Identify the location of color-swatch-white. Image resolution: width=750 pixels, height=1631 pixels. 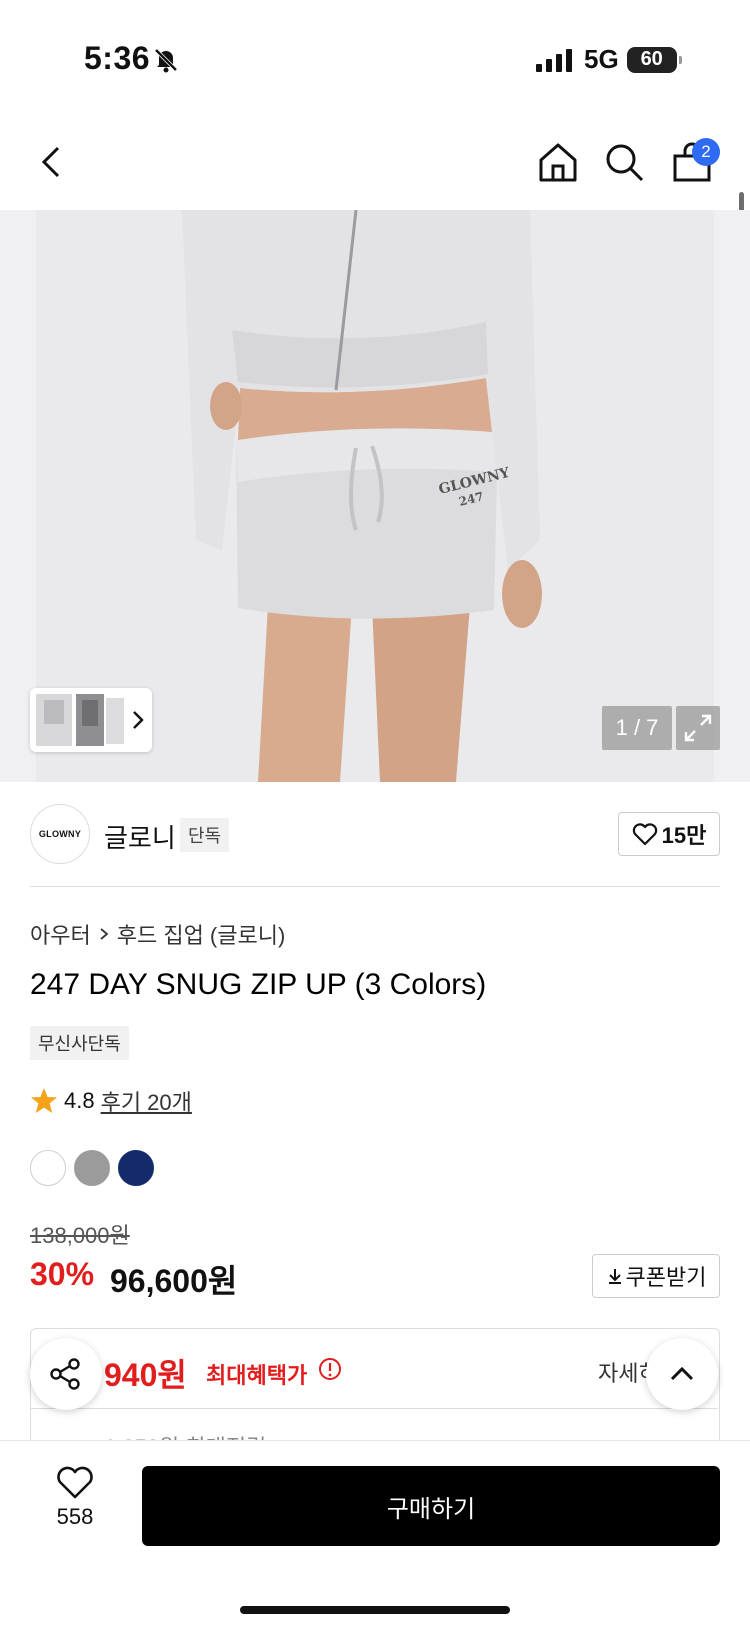
(48, 1168).